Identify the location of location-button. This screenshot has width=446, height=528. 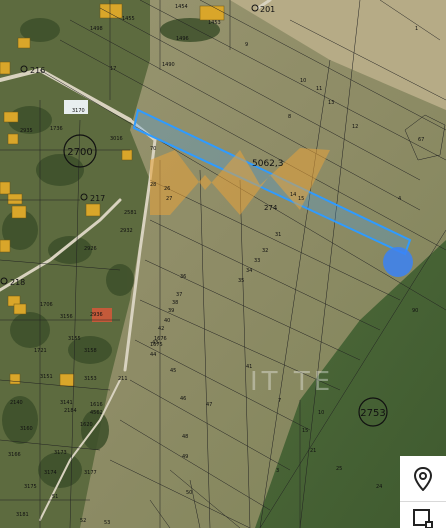
(423, 479).